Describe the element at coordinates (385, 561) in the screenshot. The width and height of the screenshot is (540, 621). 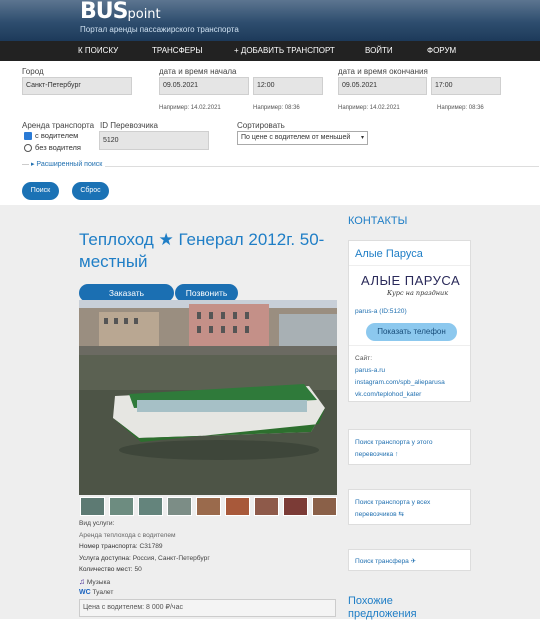
I see `search-transfer-link: Поиск трансфера ✈` at that location.